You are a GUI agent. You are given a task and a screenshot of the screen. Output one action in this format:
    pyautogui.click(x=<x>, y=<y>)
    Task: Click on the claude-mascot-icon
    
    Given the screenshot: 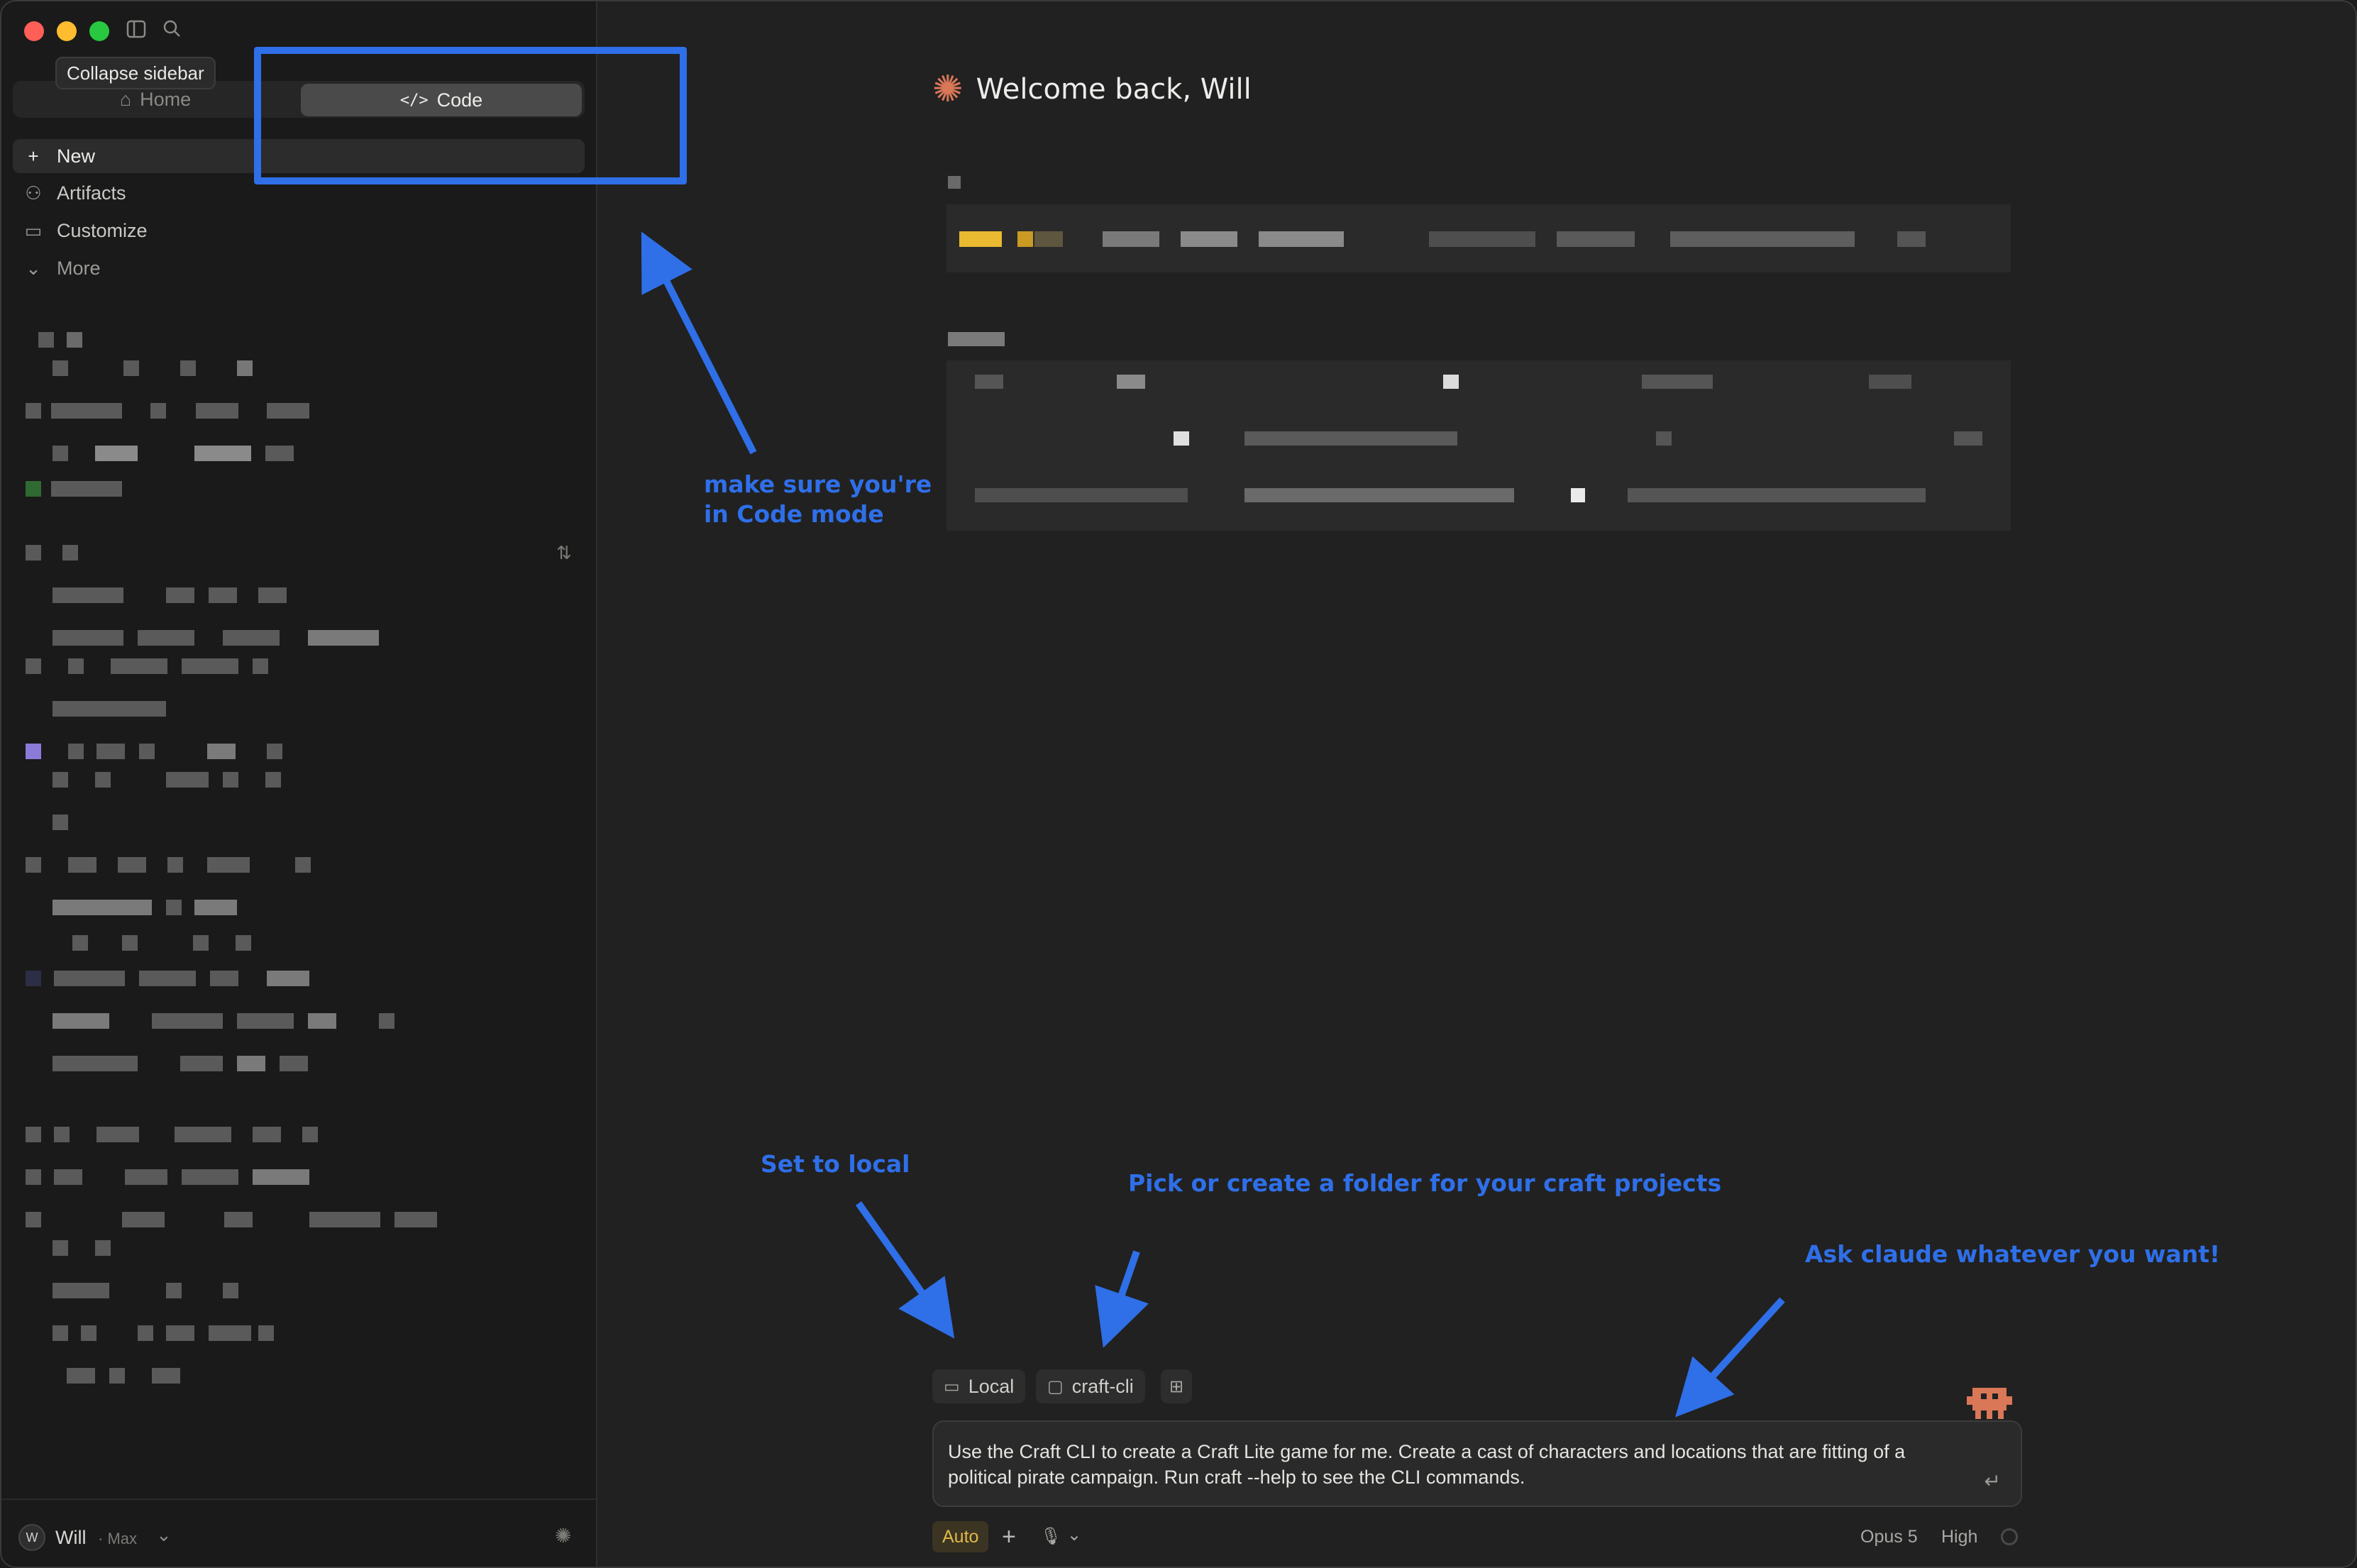 What is the action you would take?
    pyautogui.click(x=1990, y=1403)
    